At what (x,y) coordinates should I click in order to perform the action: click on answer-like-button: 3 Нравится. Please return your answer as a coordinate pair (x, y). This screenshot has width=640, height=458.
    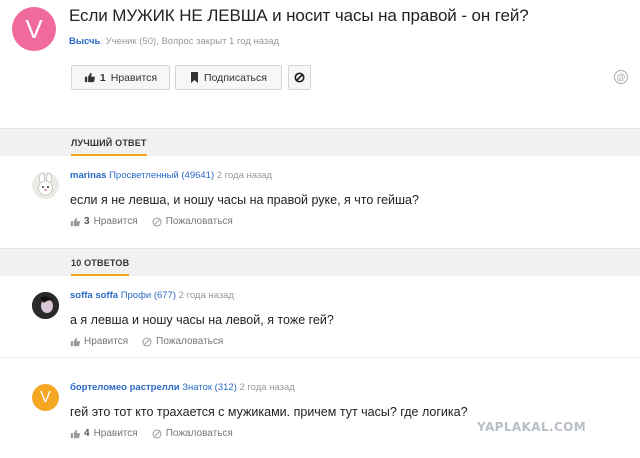
    Looking at the image, I should click on (104, 221).